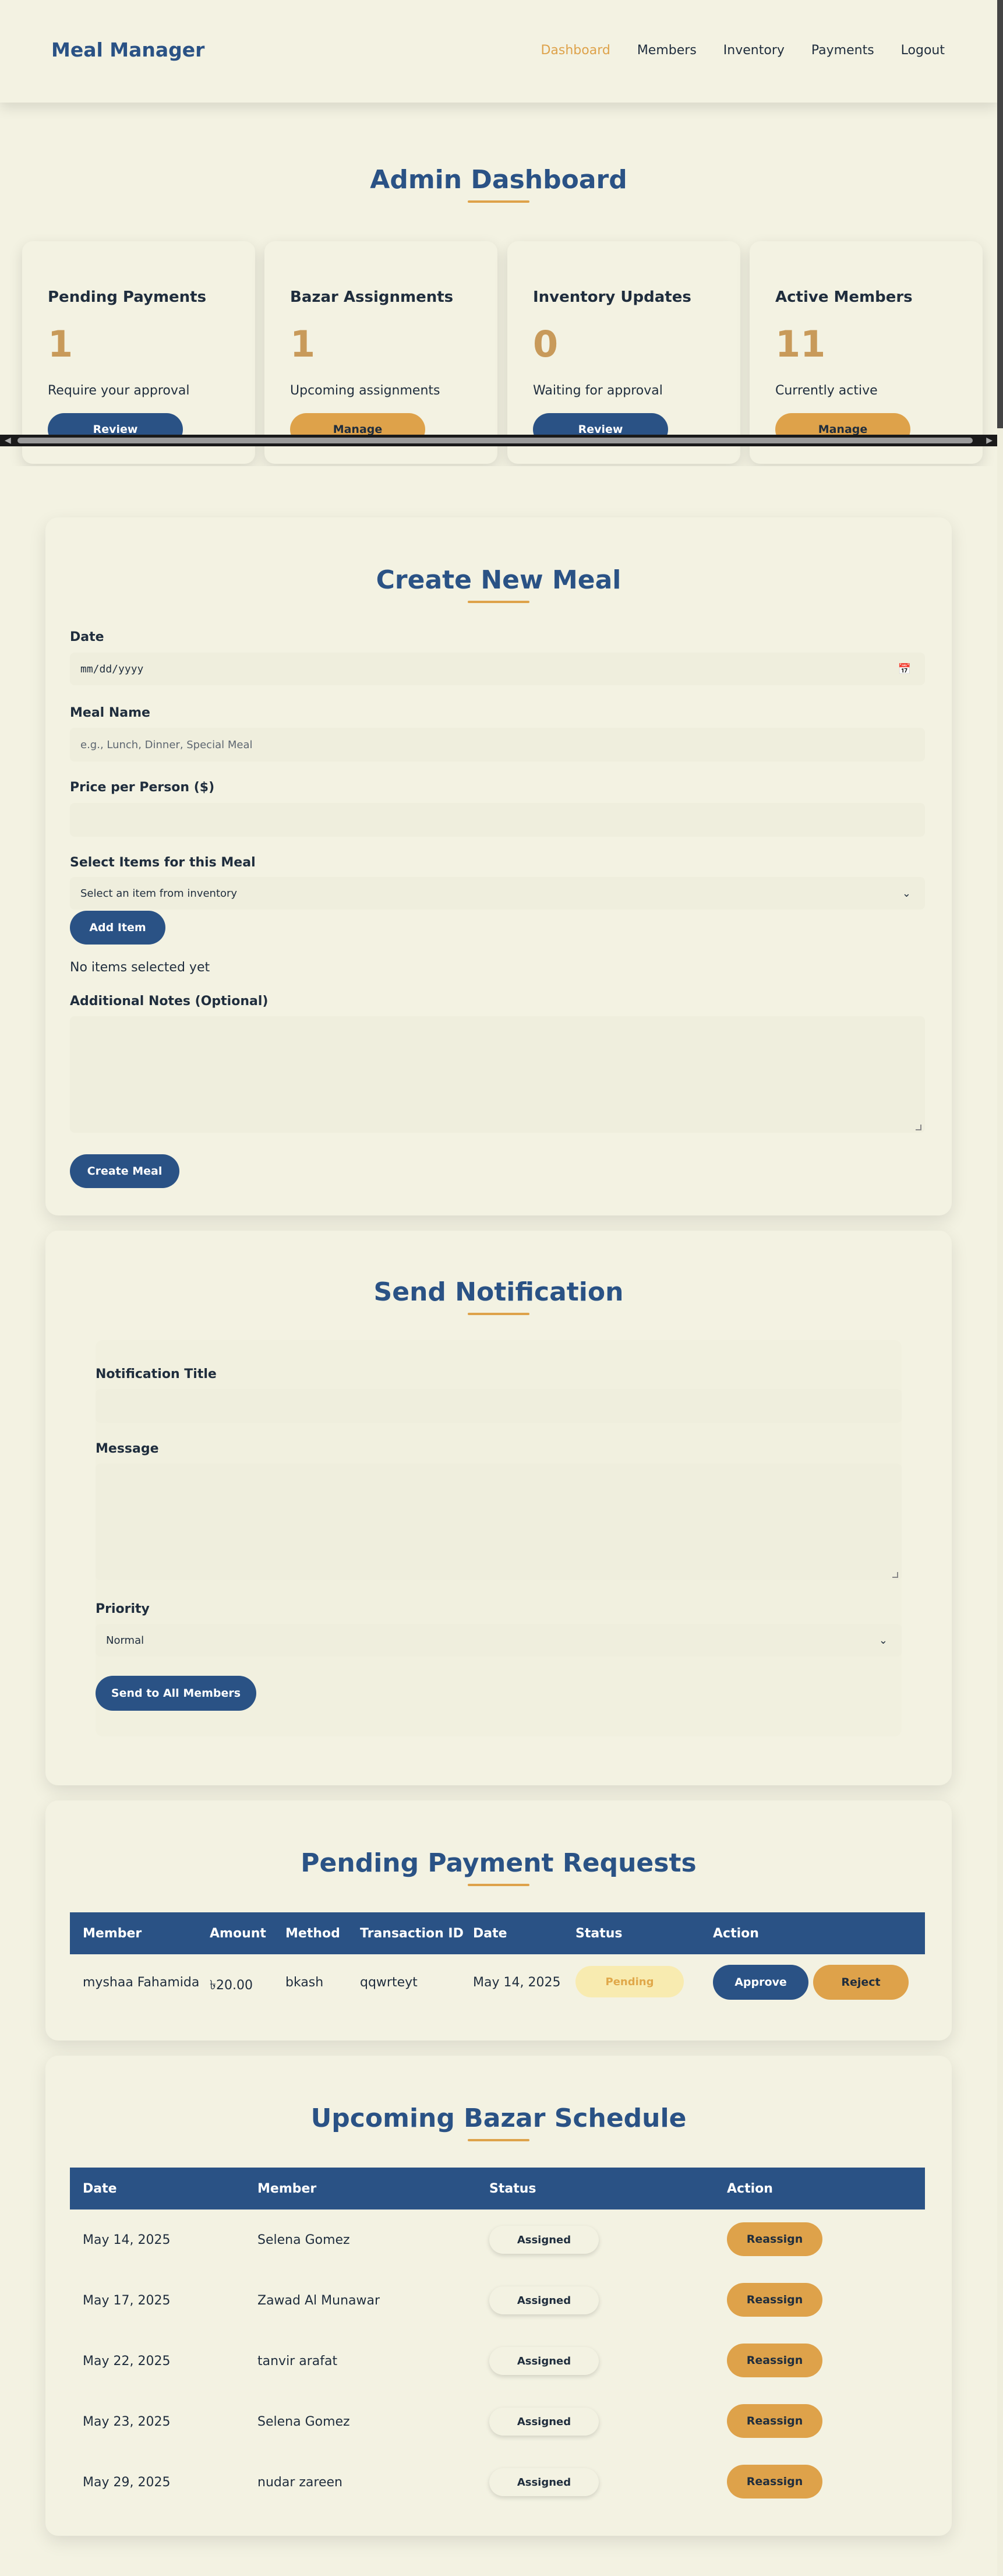  Describe the element at coordinates (612, 297) in the screenshot. I see `card-title: Inventory Updates` at that location.